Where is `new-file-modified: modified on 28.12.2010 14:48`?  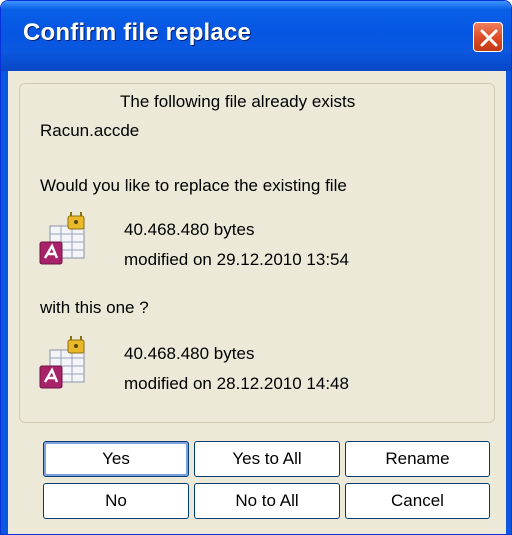 new-file-modified: modified on 28.12.2010 14:48 is located at coordinates (236, 383).